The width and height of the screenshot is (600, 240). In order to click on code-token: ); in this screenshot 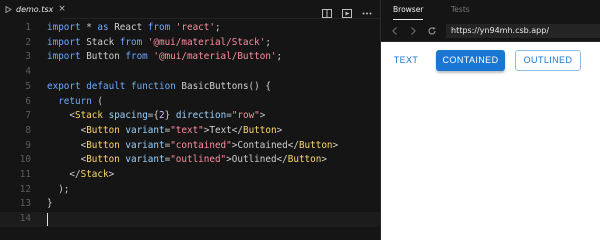, I will do `click(58, 189)`.